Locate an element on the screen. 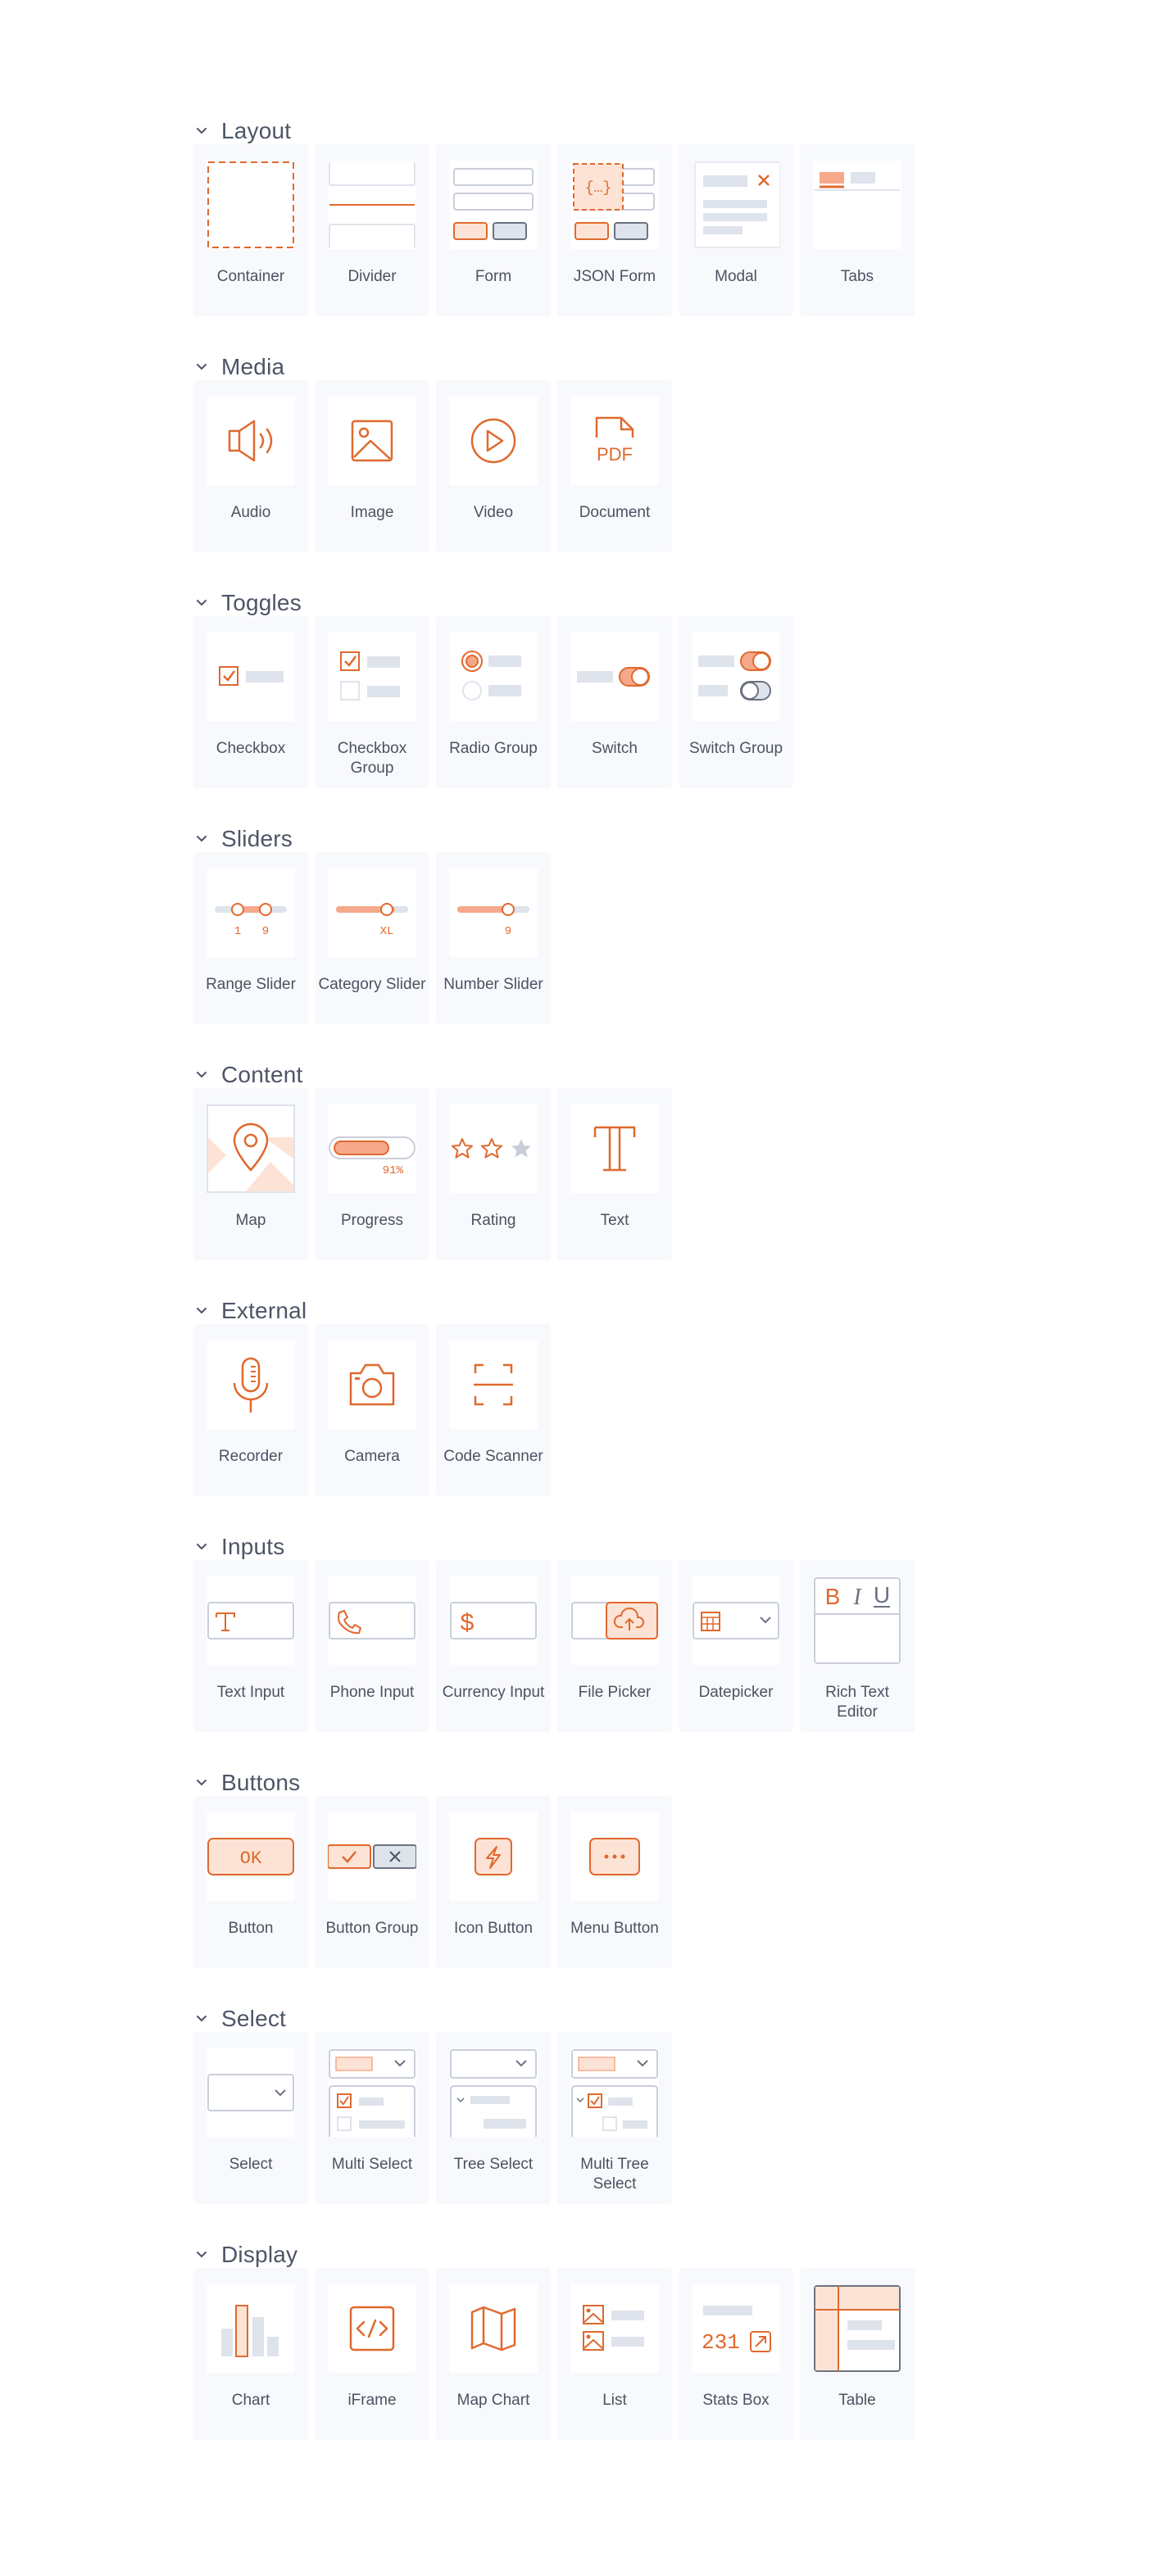  component-tile-camera: Camera is located at coordinates (372, 1410).